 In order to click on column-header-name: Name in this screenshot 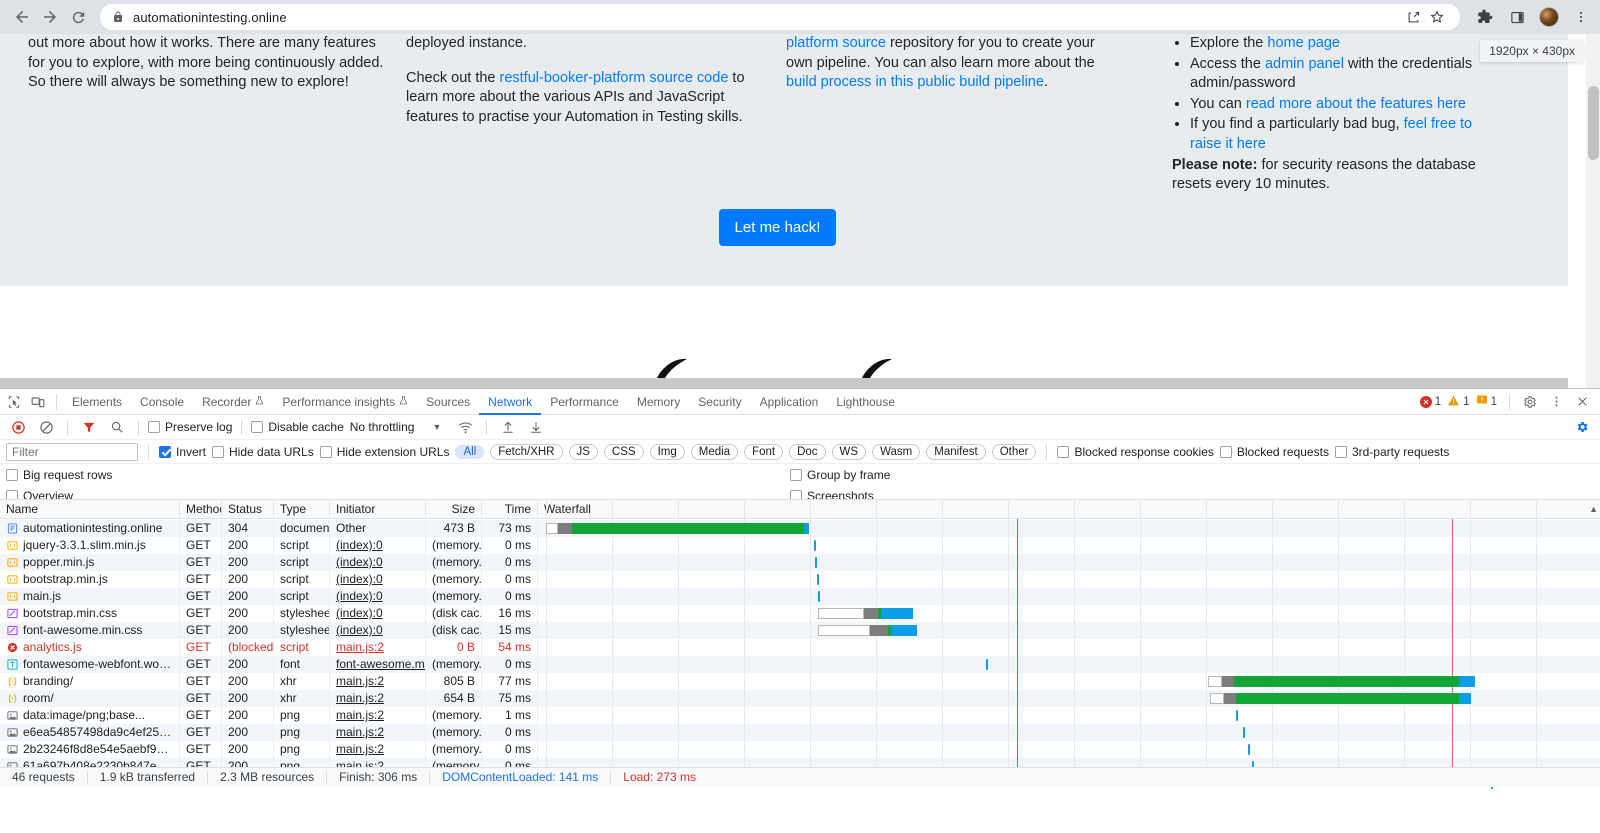, I will do `click(90, 509)`.